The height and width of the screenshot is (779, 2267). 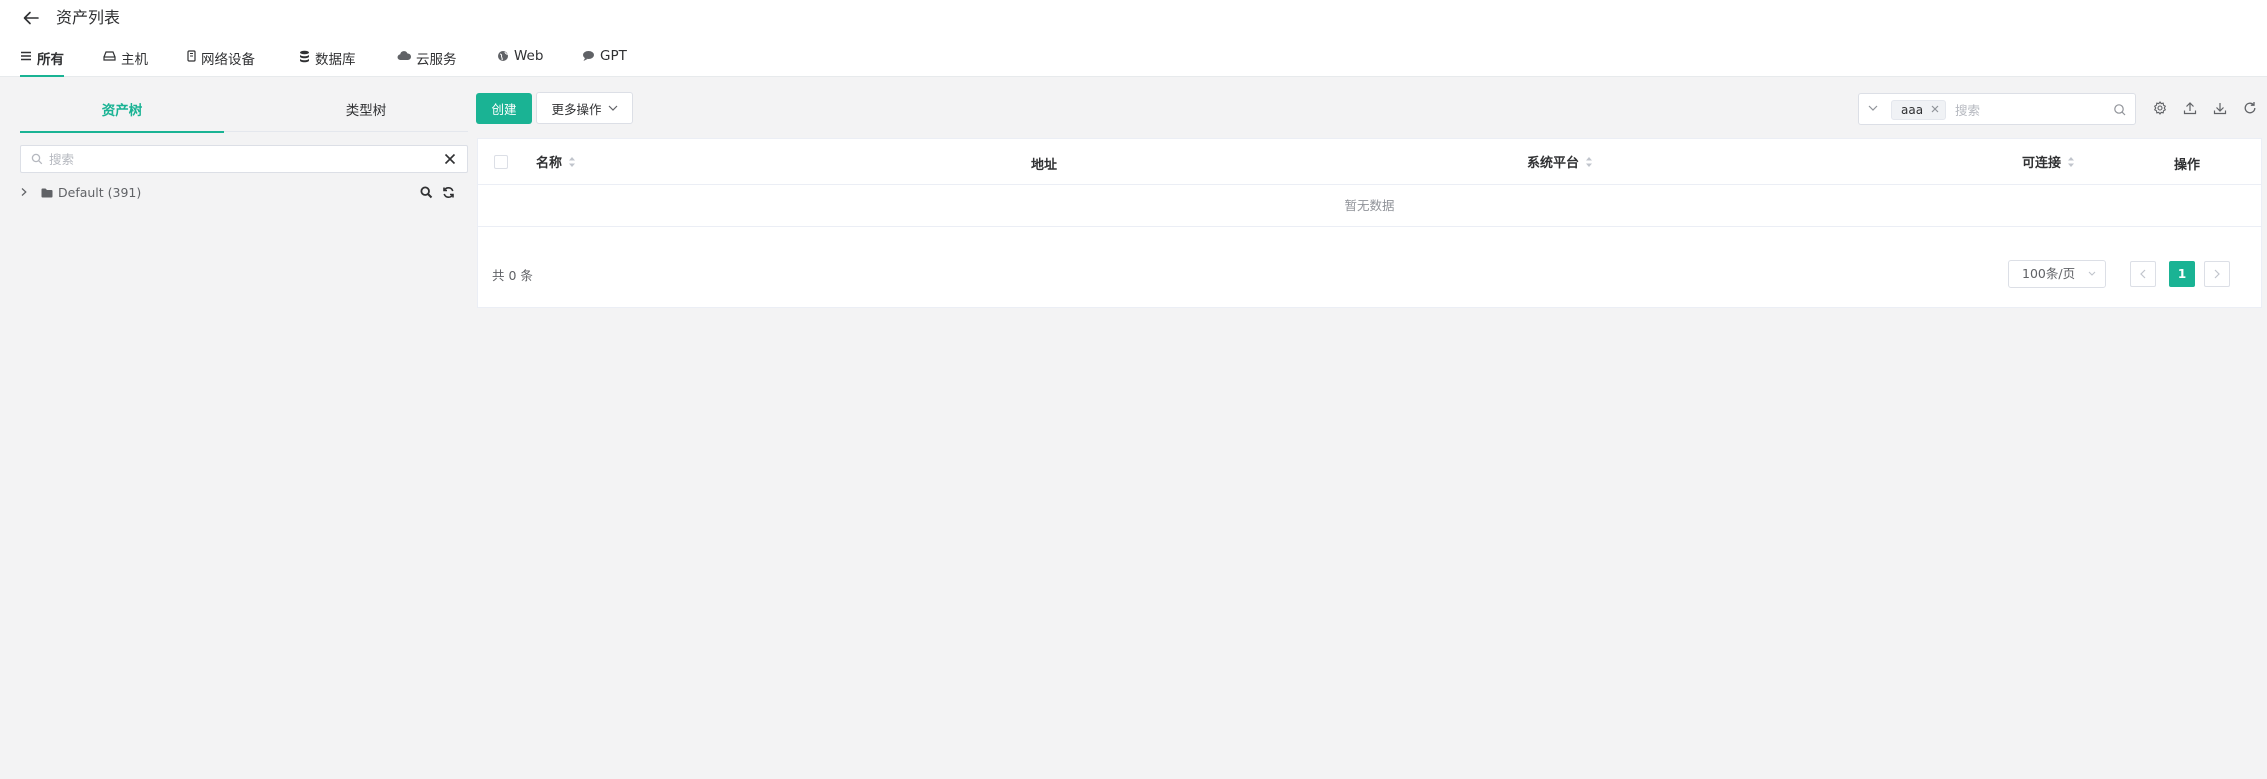 What do you see at coordinates (1553, 163) in the screenshot?
I see `column-platform-label: 系统平台` at bounding box center [1553, 163].